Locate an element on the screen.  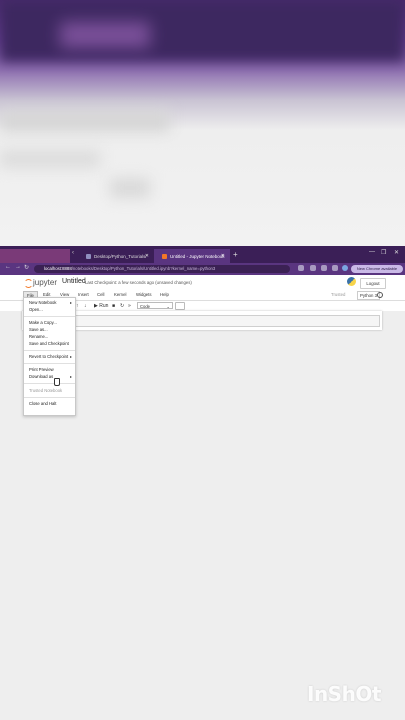
menu-cell: Cell is located at coordinates (100, 295).